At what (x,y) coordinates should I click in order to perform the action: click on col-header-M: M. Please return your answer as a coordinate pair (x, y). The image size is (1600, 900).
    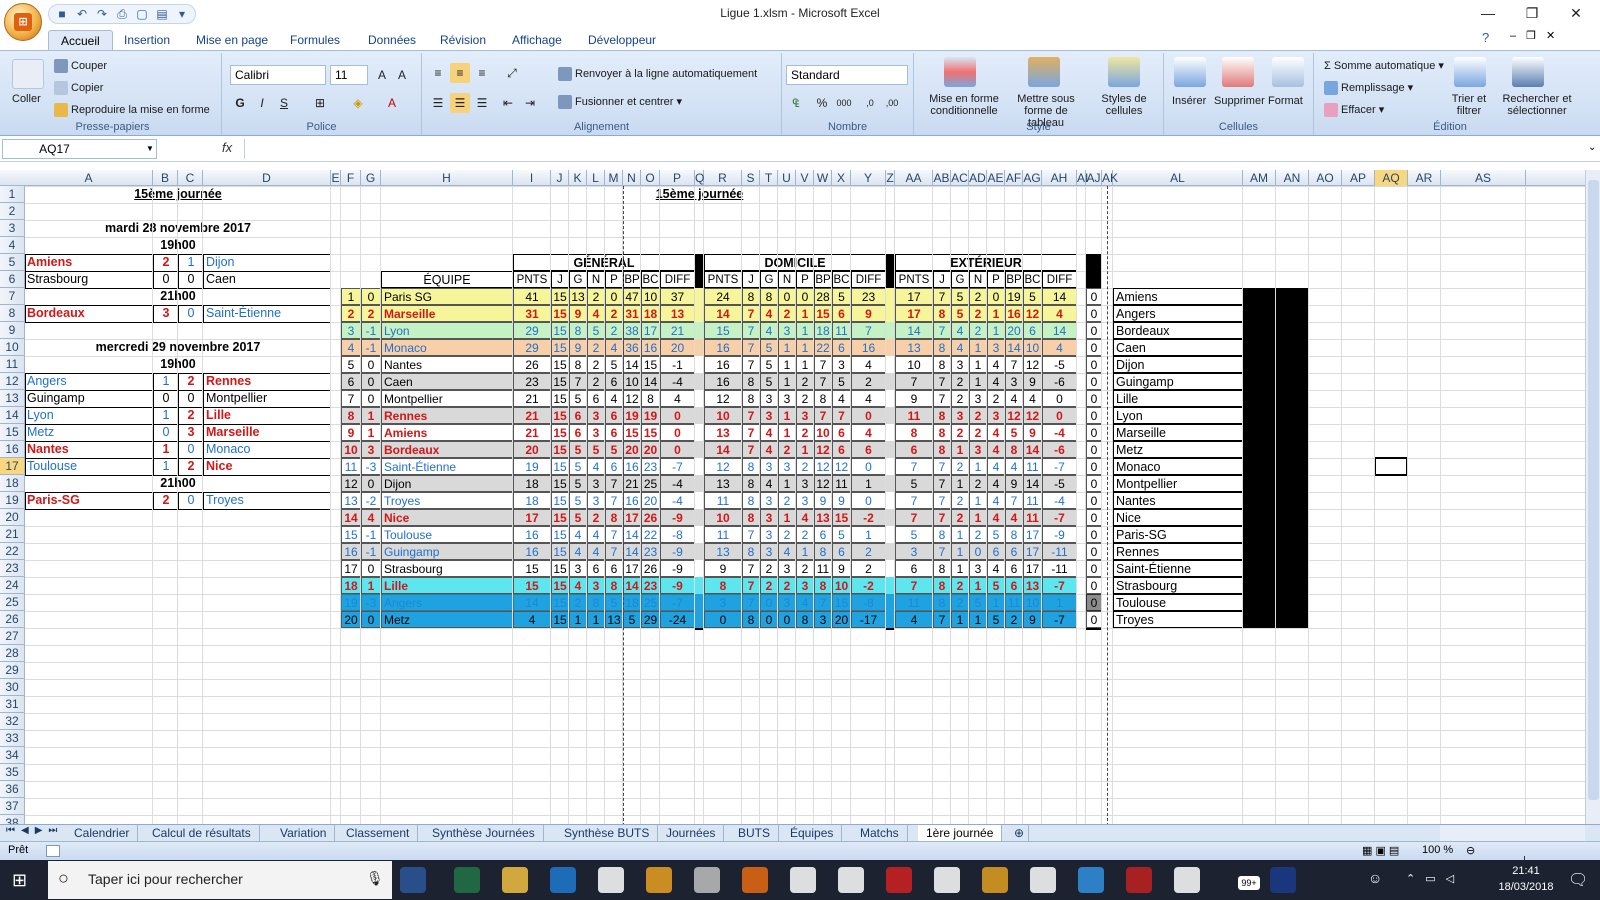
    Looking at the image, I should click on (614, 178).